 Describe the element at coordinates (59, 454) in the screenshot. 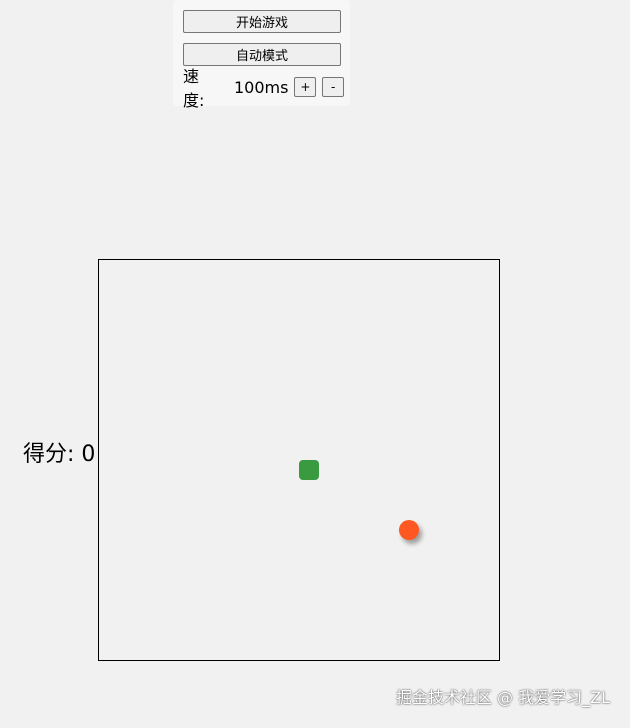

I see `score-display: 得分: 0` at that location.